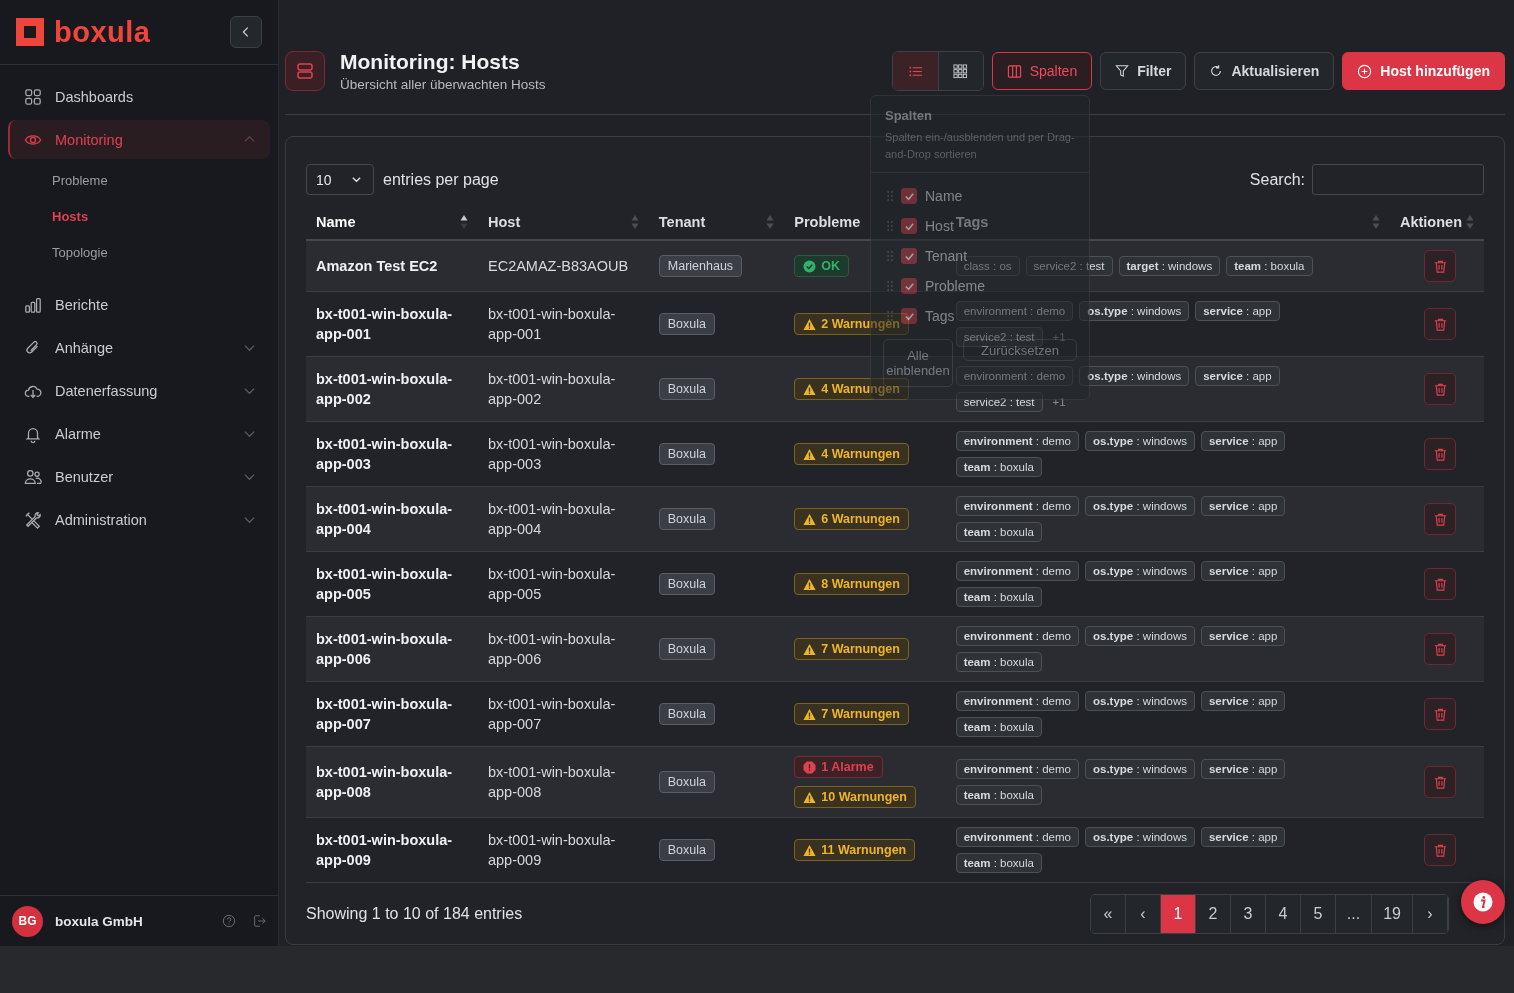  Describe the element at coordinates (1216, 71) in the screenshot. I see `refresh-icon` at that location.